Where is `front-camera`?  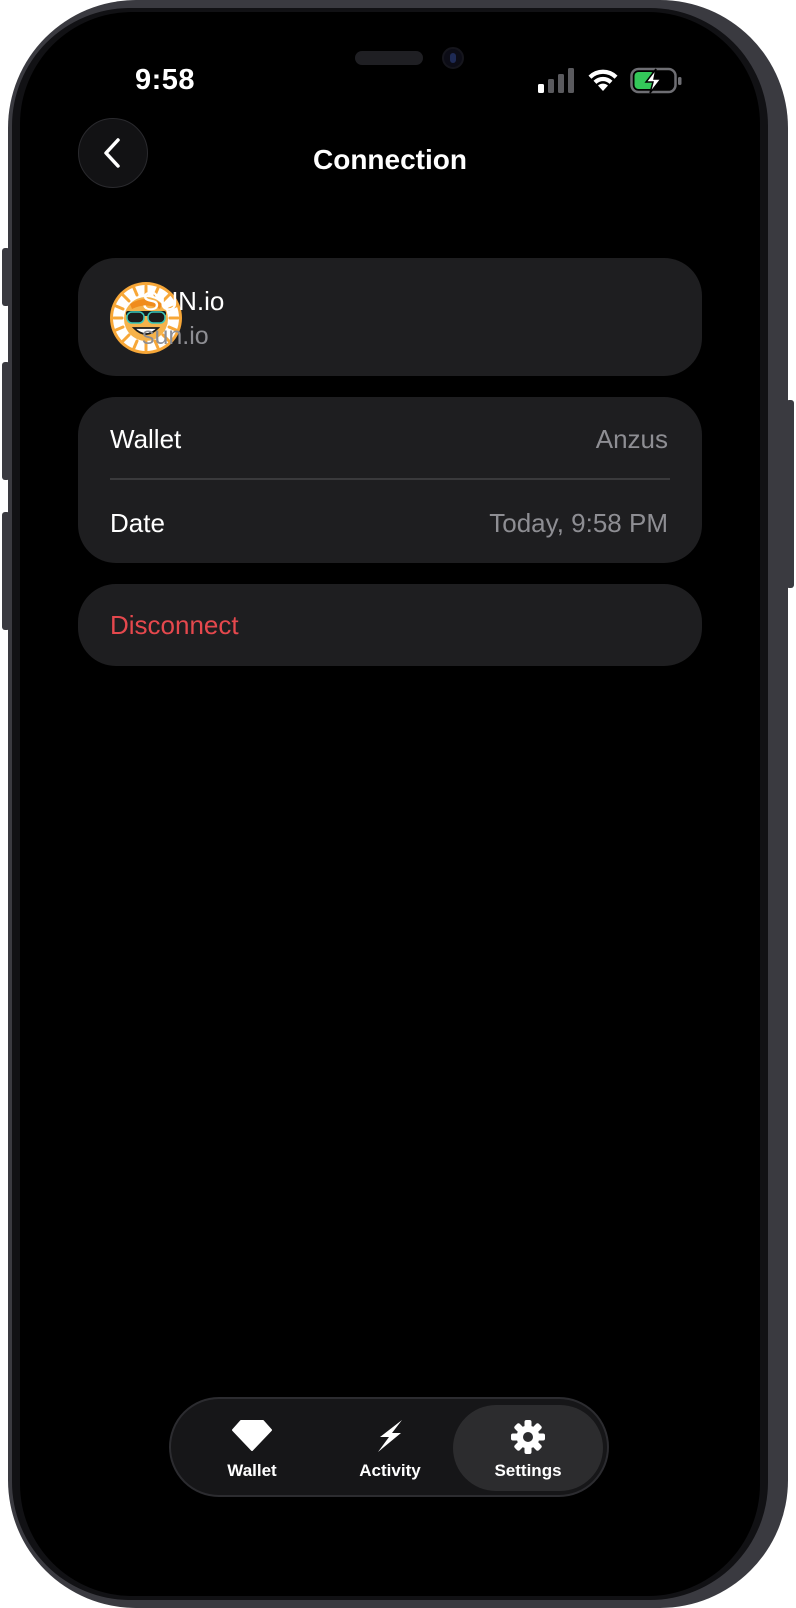
front-camera is located at coordinates (453, 58).